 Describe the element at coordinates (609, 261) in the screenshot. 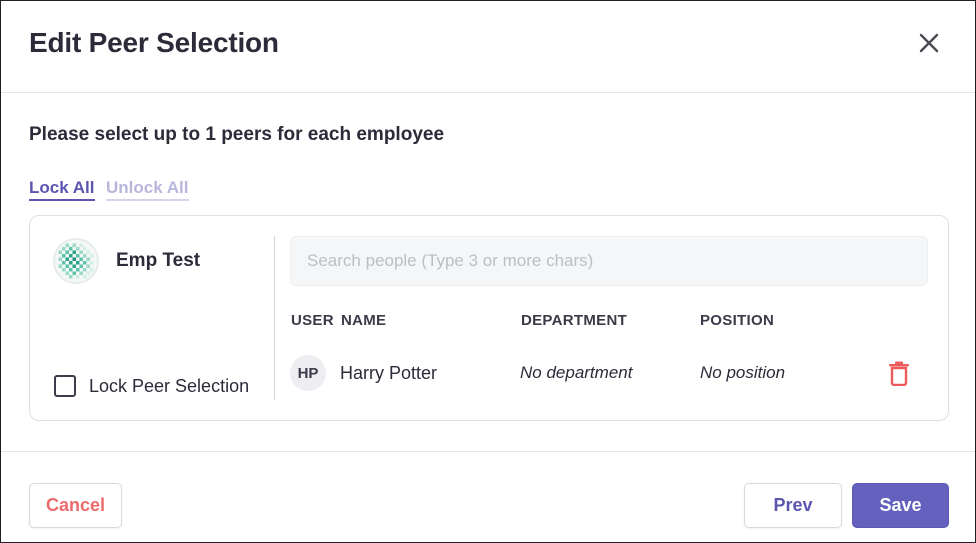

I see `search-people-input` at that location.